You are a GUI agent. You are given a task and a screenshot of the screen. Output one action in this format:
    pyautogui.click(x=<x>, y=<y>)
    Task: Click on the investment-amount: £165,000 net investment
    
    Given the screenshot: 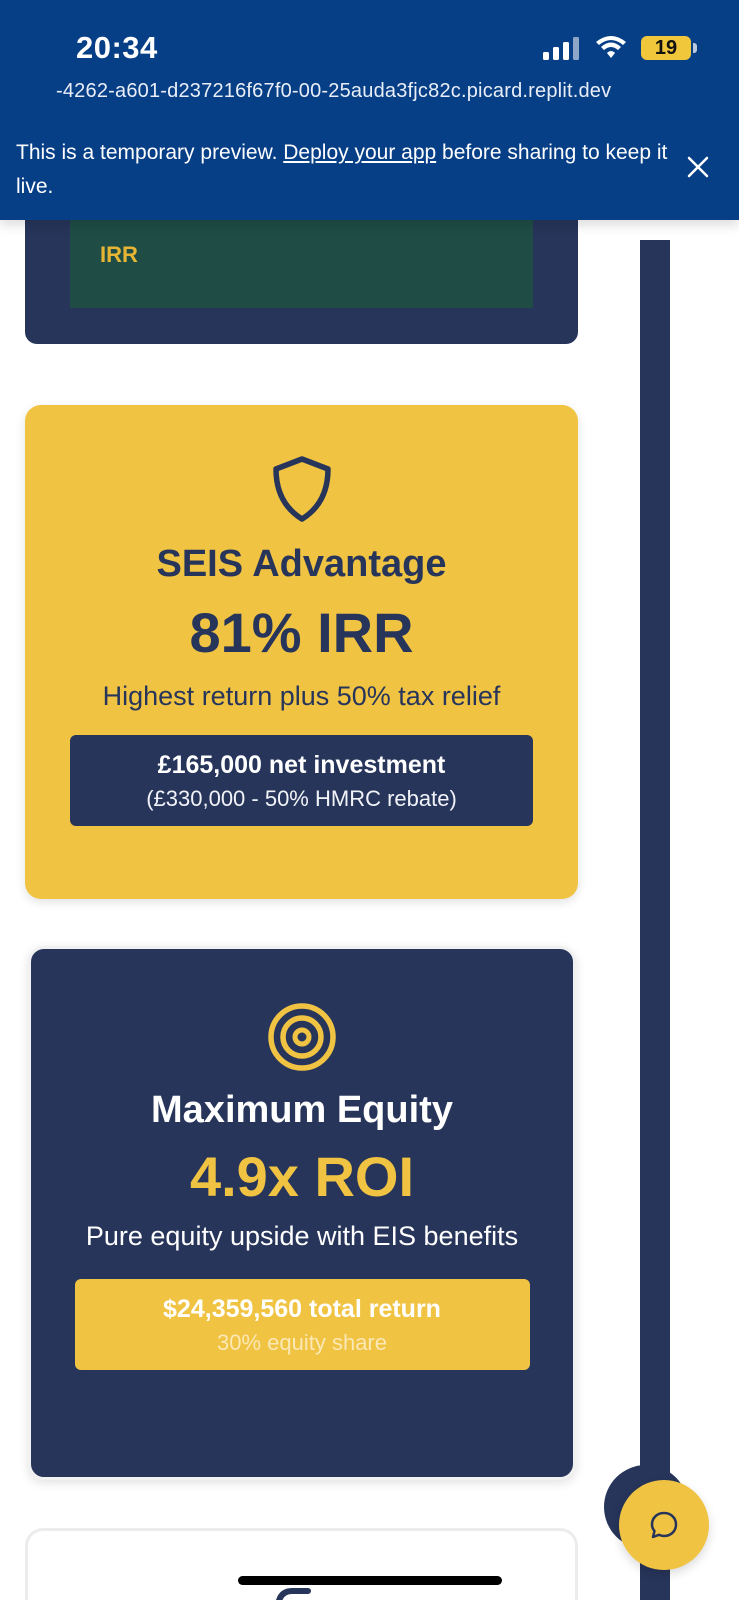 What is the action you would take?
    pyautogui.click(x=301, y=765)
    